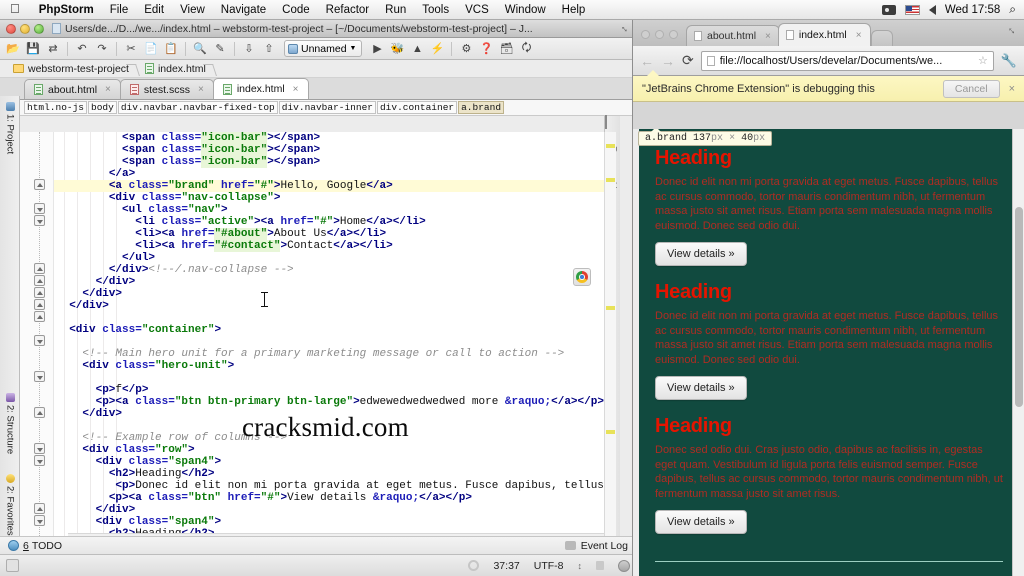  What do you see at coordinates (395, 10) in the screenshot?
I see `menu-item-run: Run` at bounding box center [395, 10].